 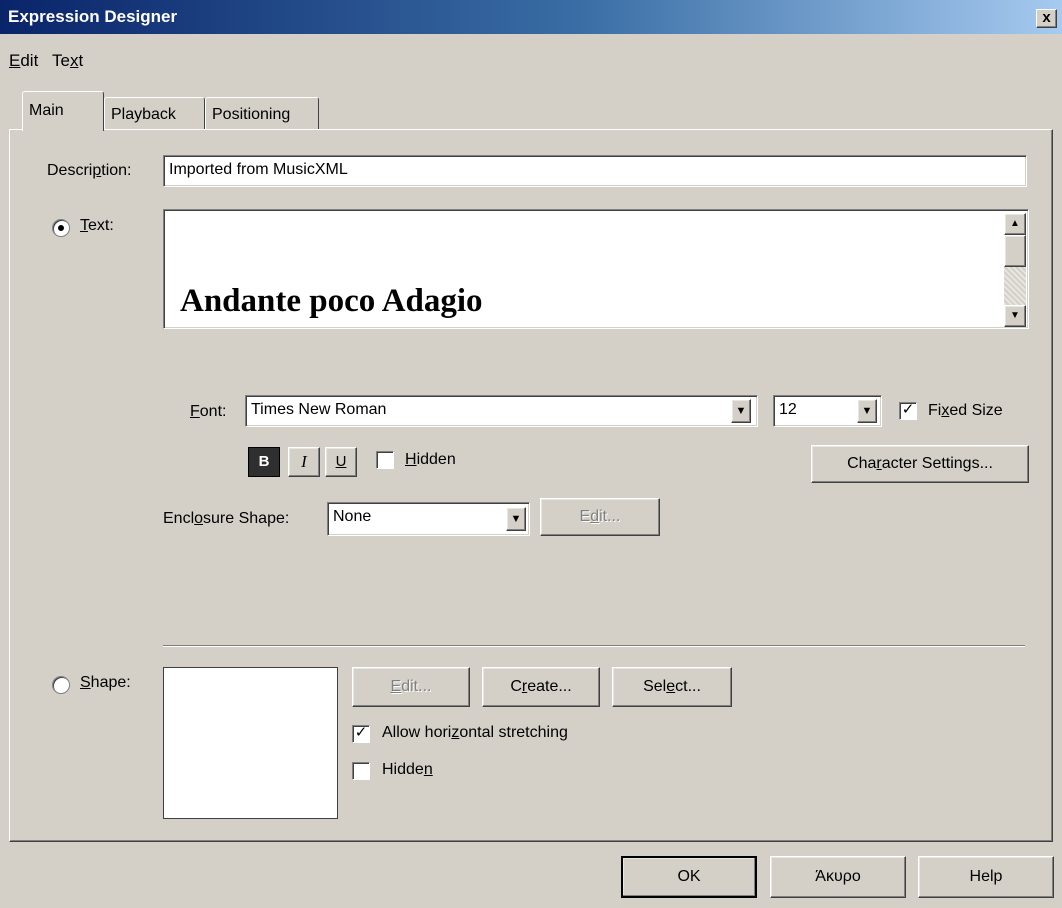 I want to click on scroll-up-button: ▲, so click(x=1015, y=224).